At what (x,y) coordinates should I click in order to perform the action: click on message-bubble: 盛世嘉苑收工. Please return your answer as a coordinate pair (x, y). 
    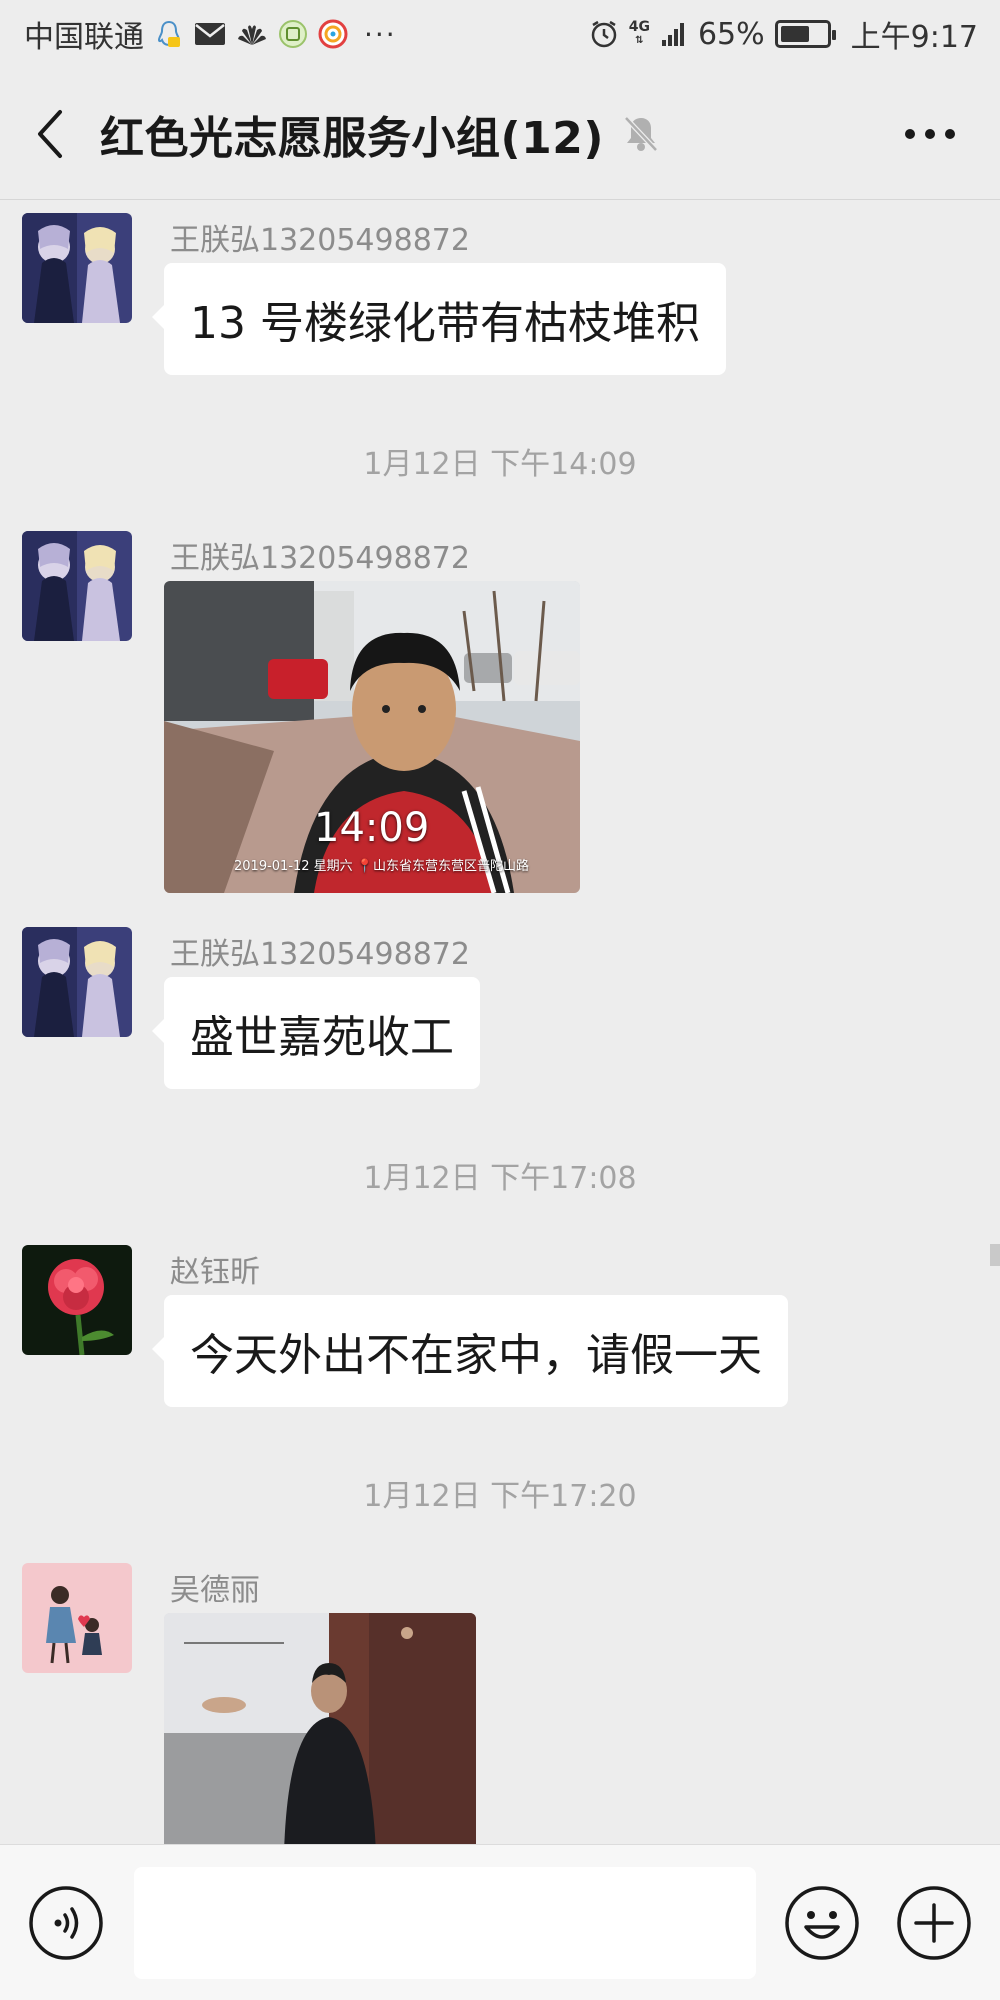
    Looking at the image, I should click on (316, 1033).